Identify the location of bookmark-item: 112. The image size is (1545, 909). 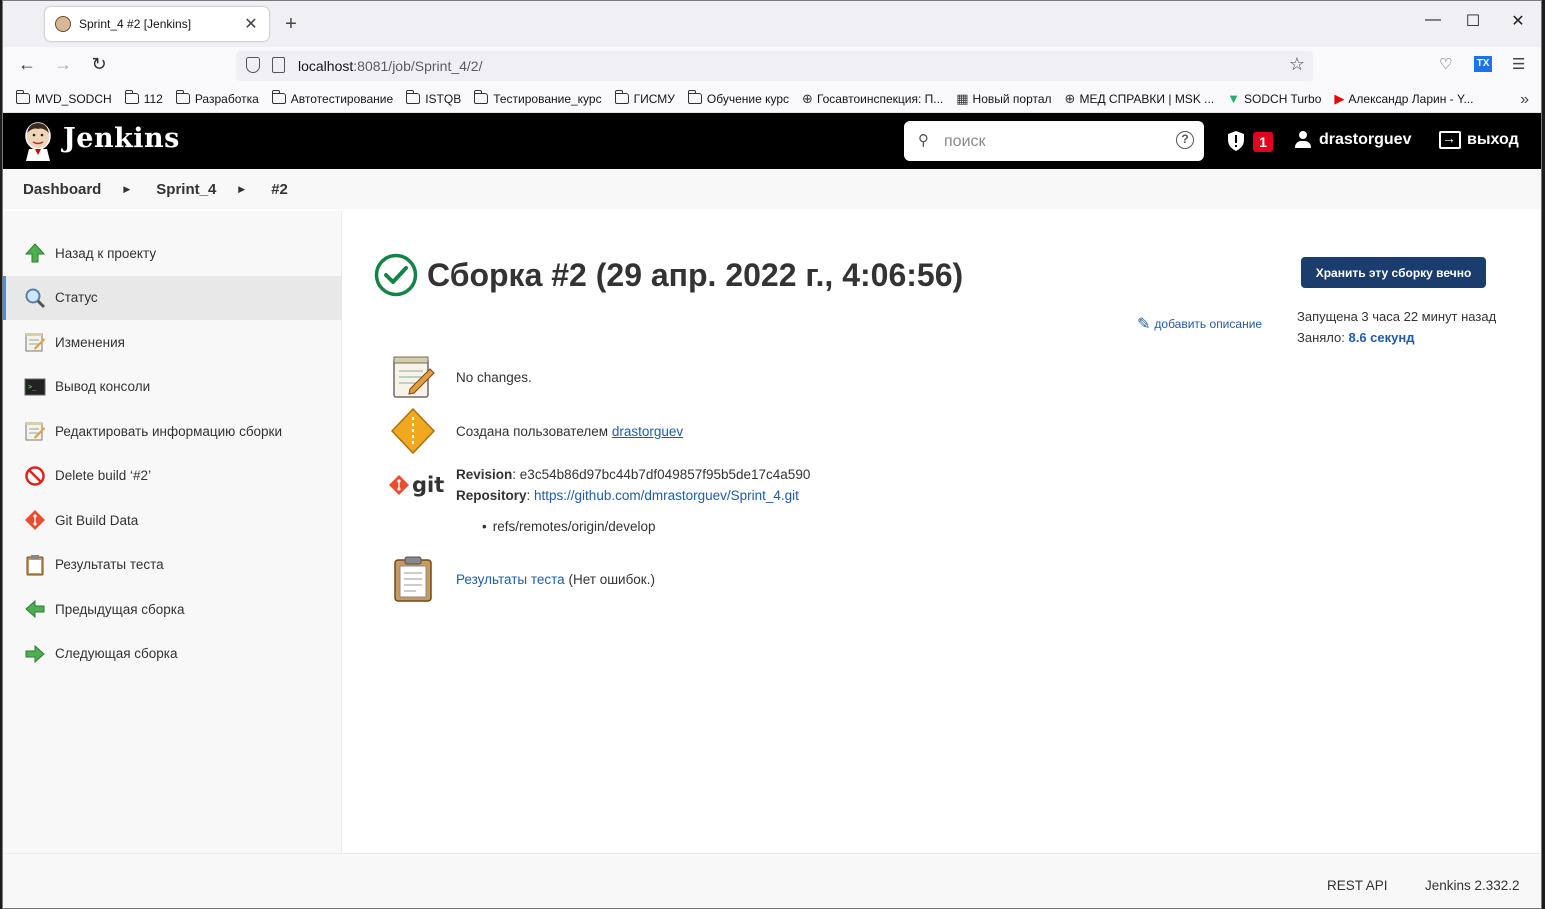
(143, 98).